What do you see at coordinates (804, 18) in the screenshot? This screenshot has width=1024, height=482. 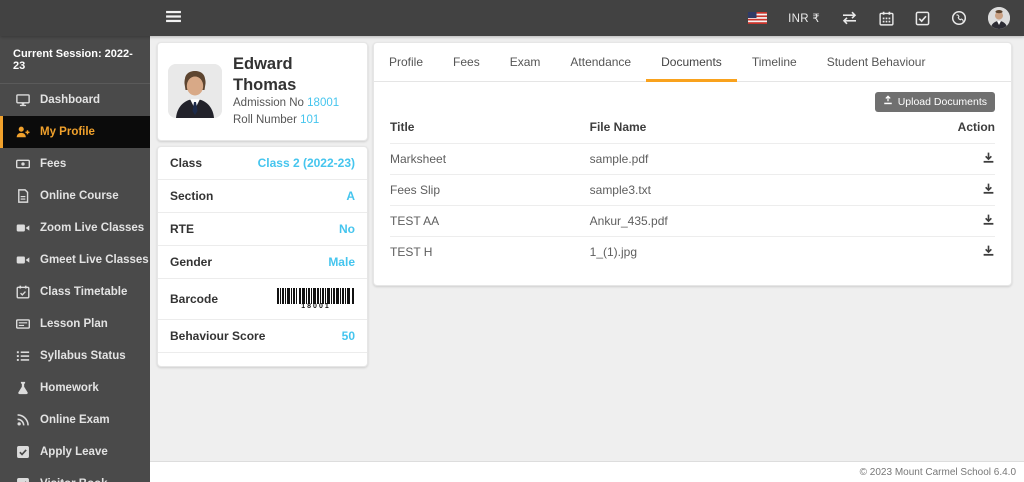 I see `currency-selector: INR ₹` at bounding box center [804, 18].